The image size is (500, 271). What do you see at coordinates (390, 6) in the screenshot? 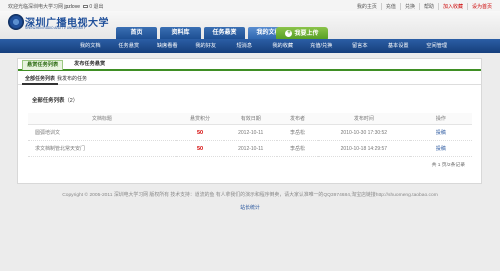
I see `recharge-link: 充值` at bounding box center [390, 6].